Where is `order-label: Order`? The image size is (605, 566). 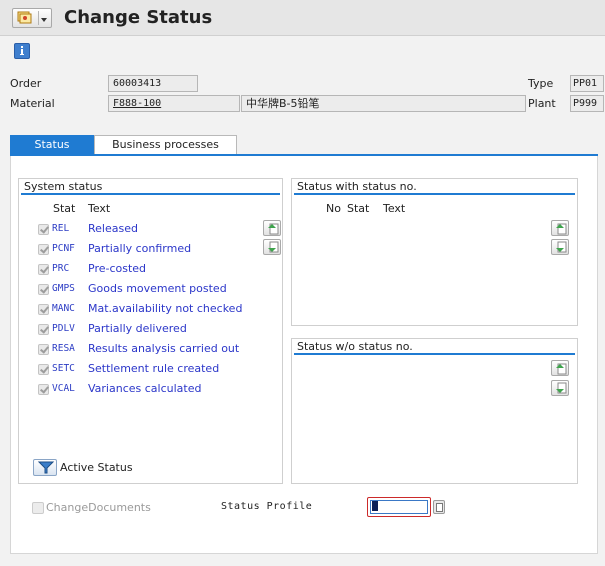
order-label: Order is located at coordinates (26, 83).